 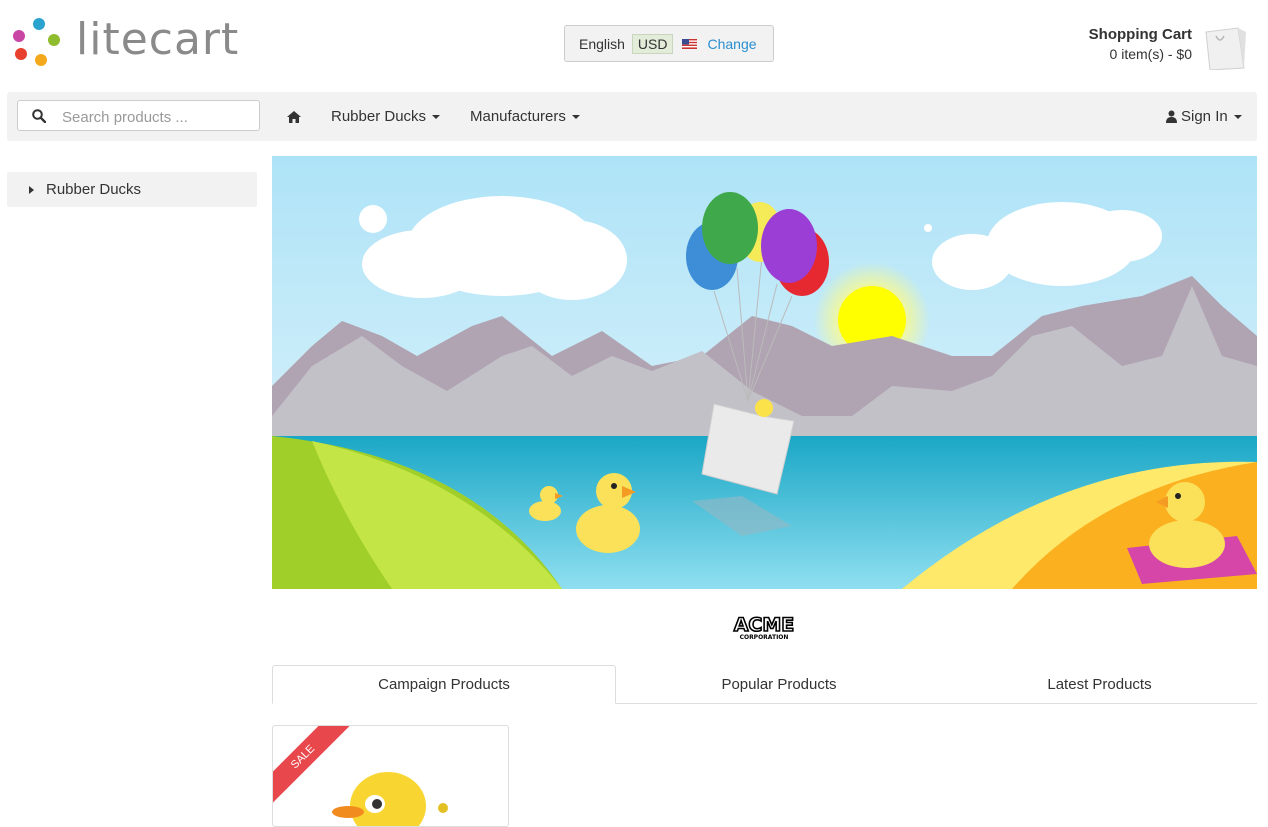 What do you see at coordinates (36, 42) in the screenshot?
I see `logo-dots-icon` at bounding box center [36, 42].